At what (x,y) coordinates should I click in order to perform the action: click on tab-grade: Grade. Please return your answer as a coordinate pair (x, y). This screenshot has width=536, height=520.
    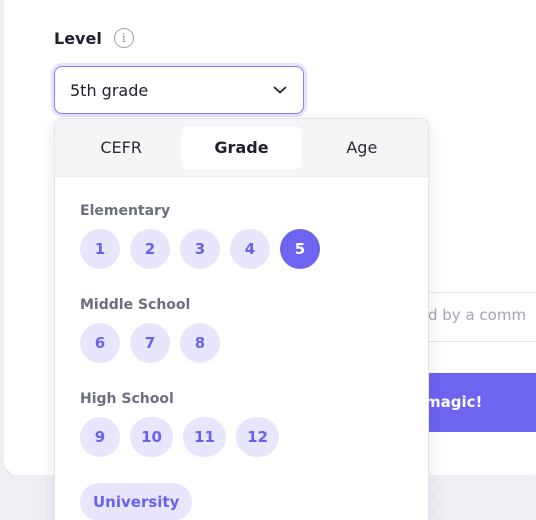
    Looking at the image, I should click on (241, 147).